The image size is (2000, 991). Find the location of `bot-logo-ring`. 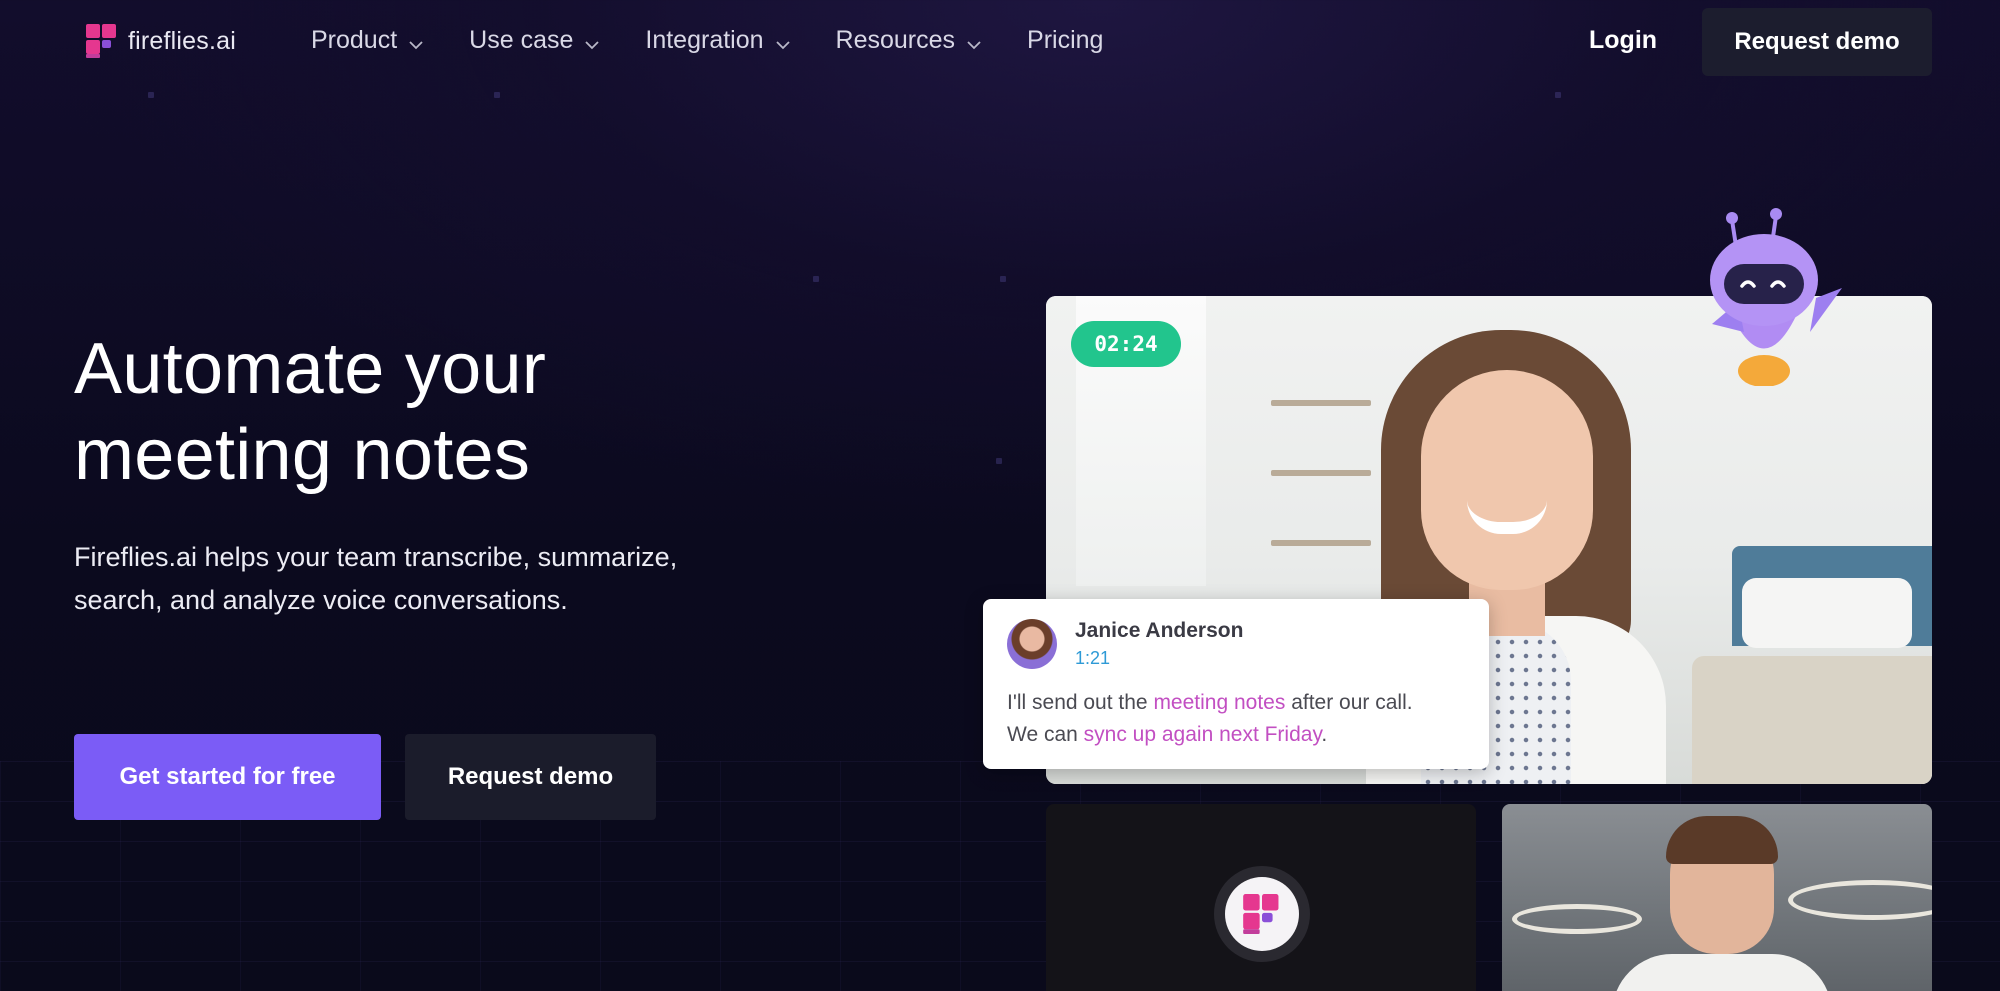

bot-logo-ring is located at coordinates (1262, 914).